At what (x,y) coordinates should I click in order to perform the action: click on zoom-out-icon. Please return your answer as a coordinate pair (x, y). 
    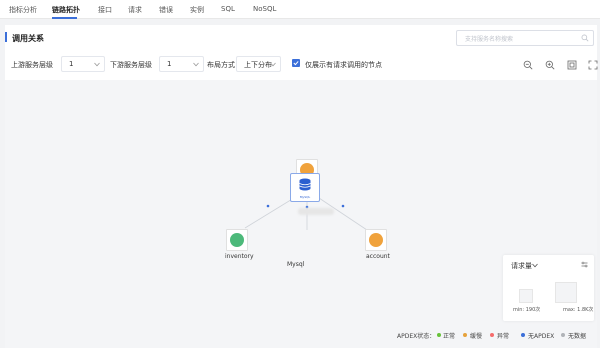
    Looking at the image, I should click on (528, 65).